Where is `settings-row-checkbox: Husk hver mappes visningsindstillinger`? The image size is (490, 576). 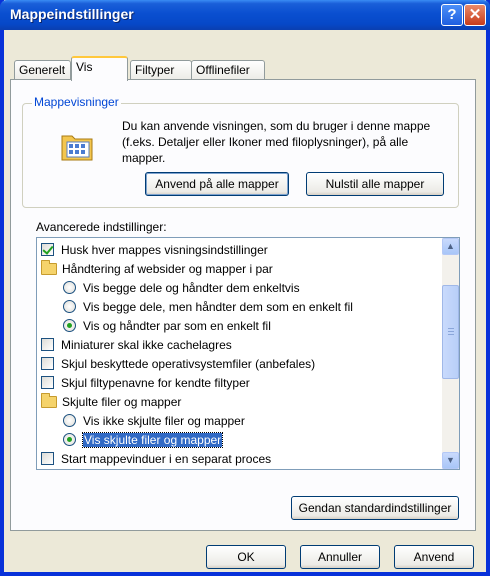 settings-row-checkbox: Husk hver mappes visningsindstillinger is located at coordinates (154, 249).